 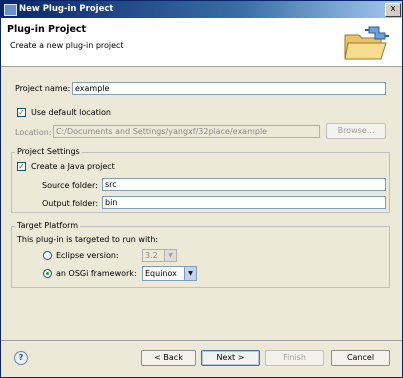 I want to click on page-description: Create a new plug-in project, so click(x=67, y=45).